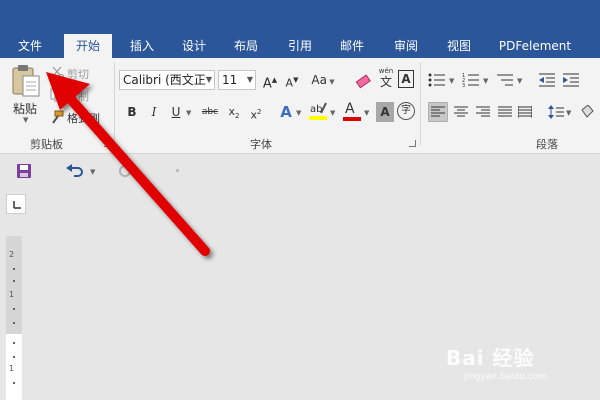 Image resolution: width=600 pixels, height=400 pixels. Describe the element at coordinates (176, 112) in the screenshot. I see `underline-icon: U` at that location.